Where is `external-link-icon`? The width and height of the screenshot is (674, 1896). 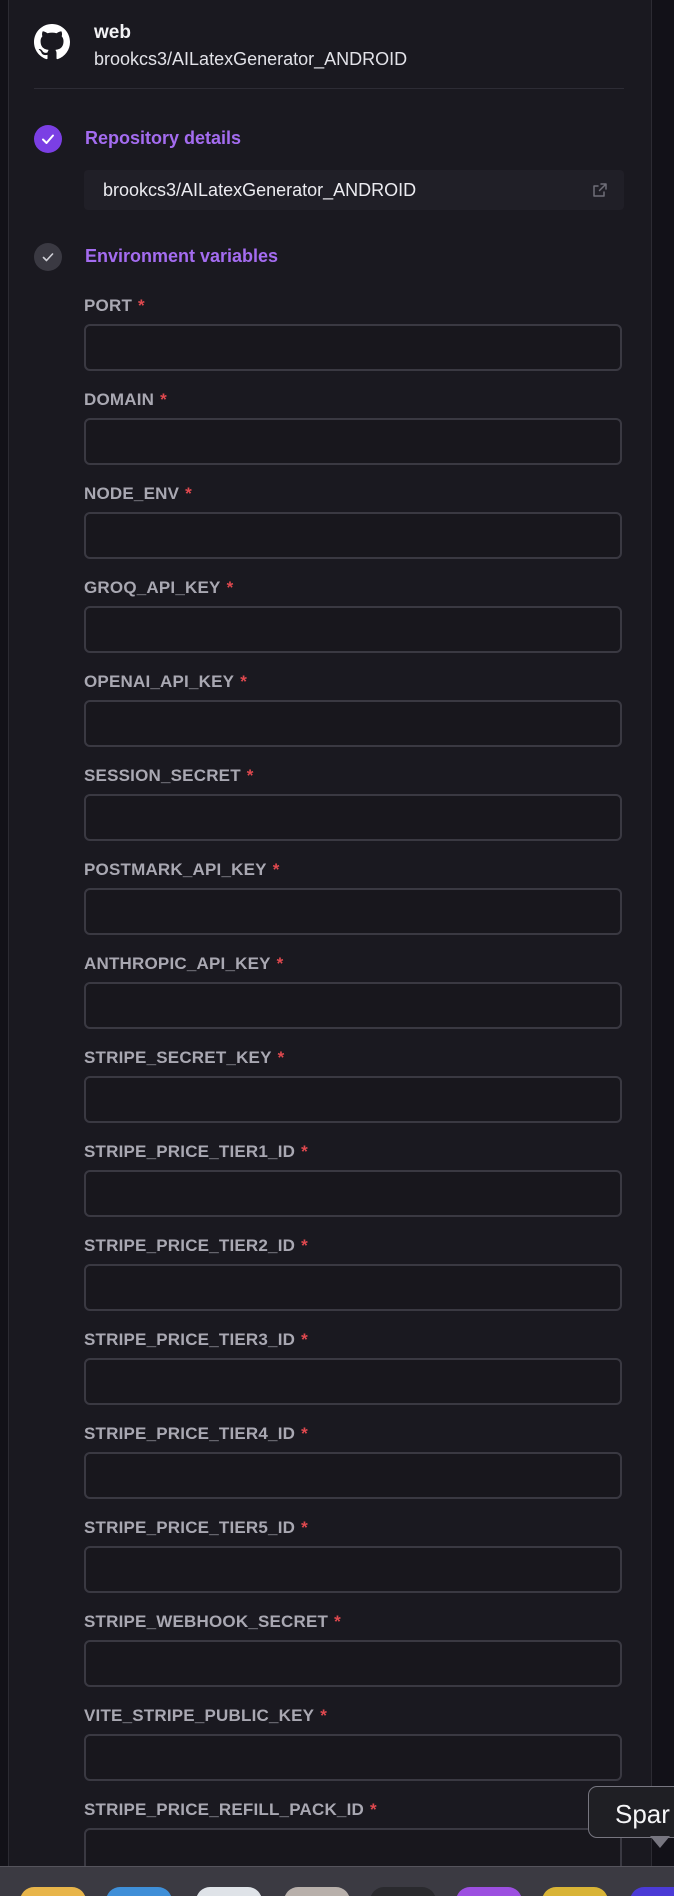
external-link-icon is located at coordinates (600, 190).